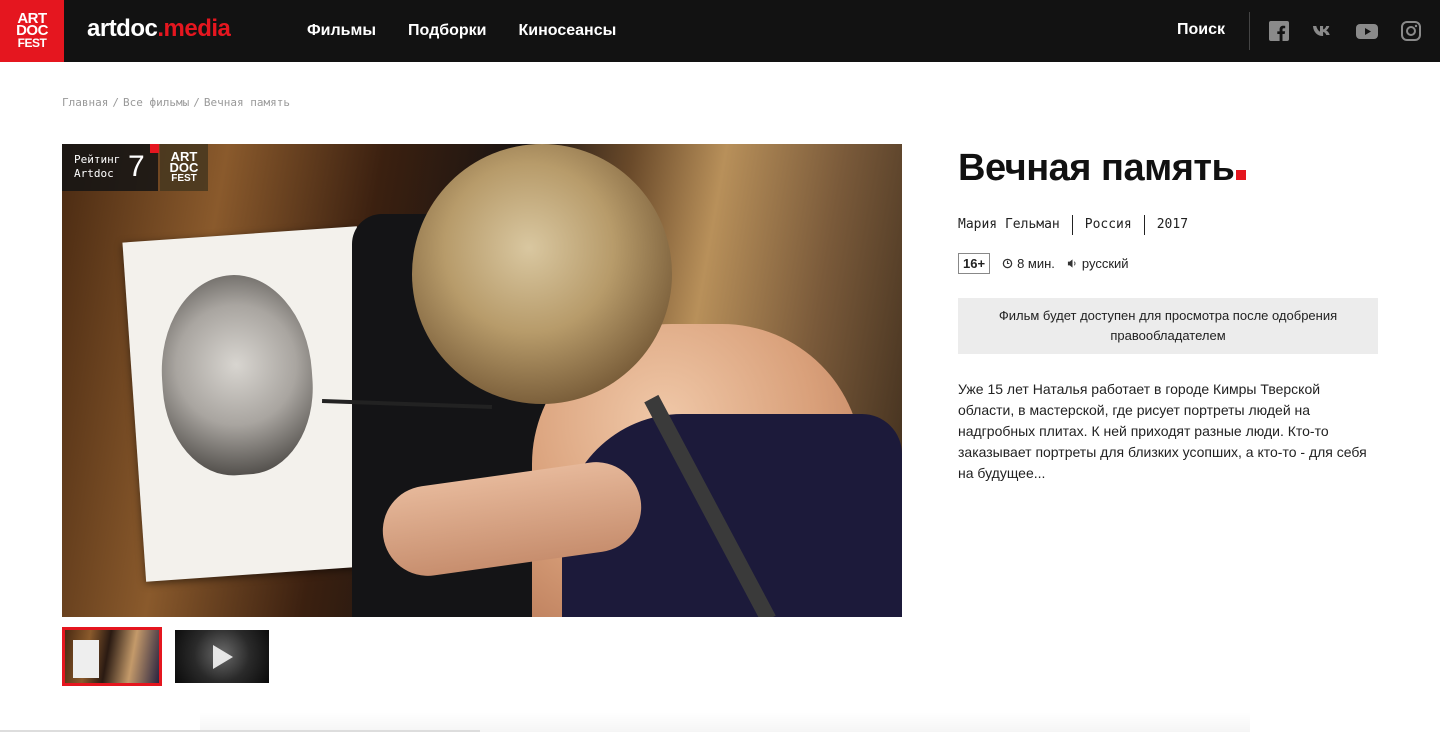 This screenshot has height=732, width=1440. I want to click on artdocfest-logo: ART DOC FEST, so click(32, 31).